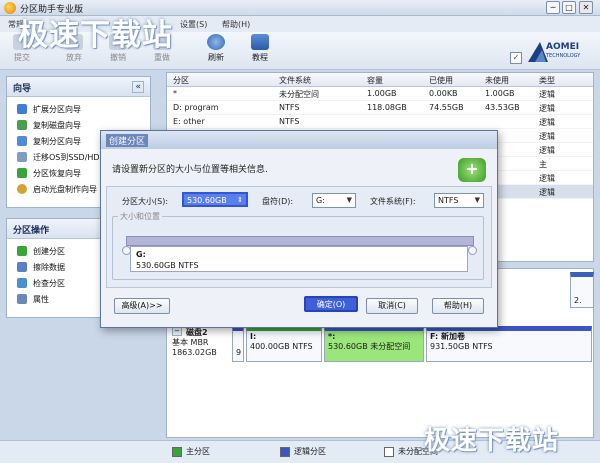 Image resolution: width=600 pixels, height=463 pixels. I want to click on spin-arrows-icon: ⇕, so click(240, 200).